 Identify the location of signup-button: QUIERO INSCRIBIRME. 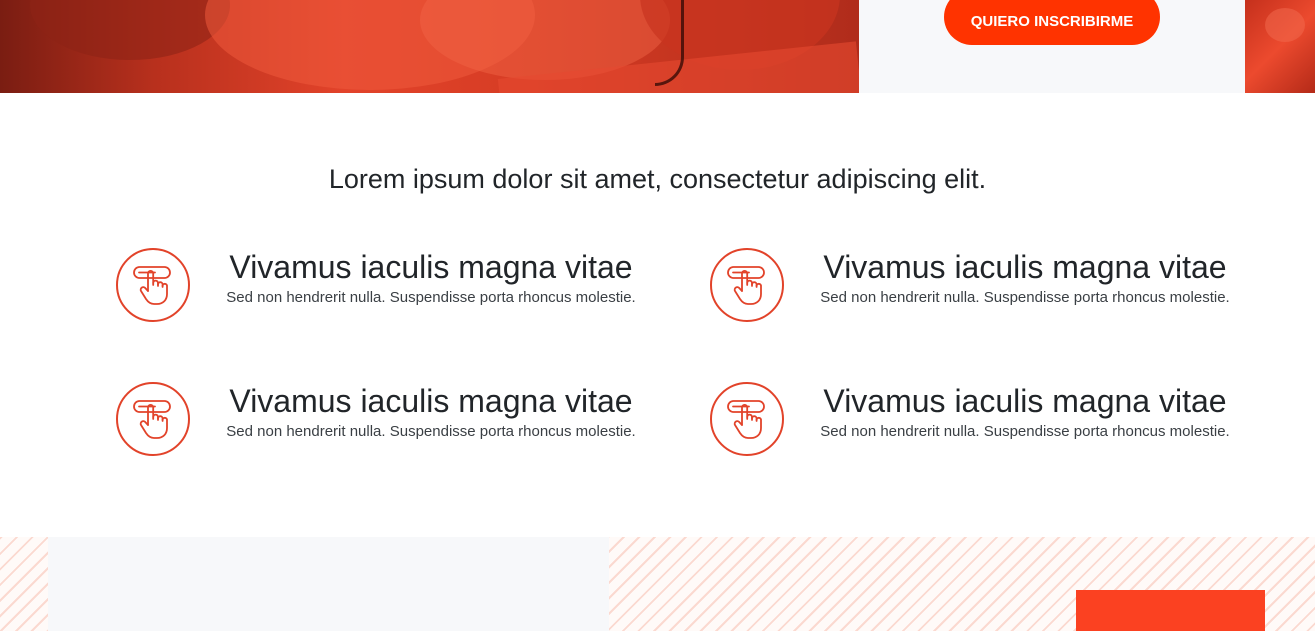
(1052, 22).